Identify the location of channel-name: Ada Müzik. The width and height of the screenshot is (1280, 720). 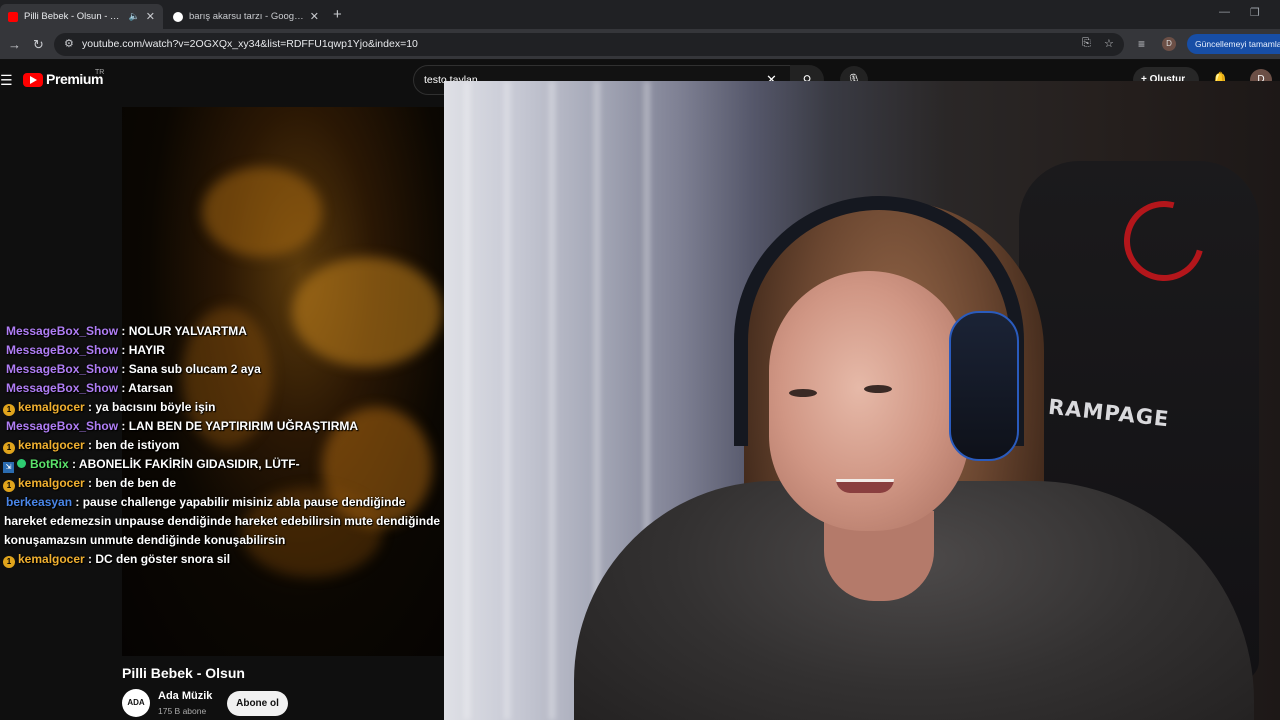
(185, 696).